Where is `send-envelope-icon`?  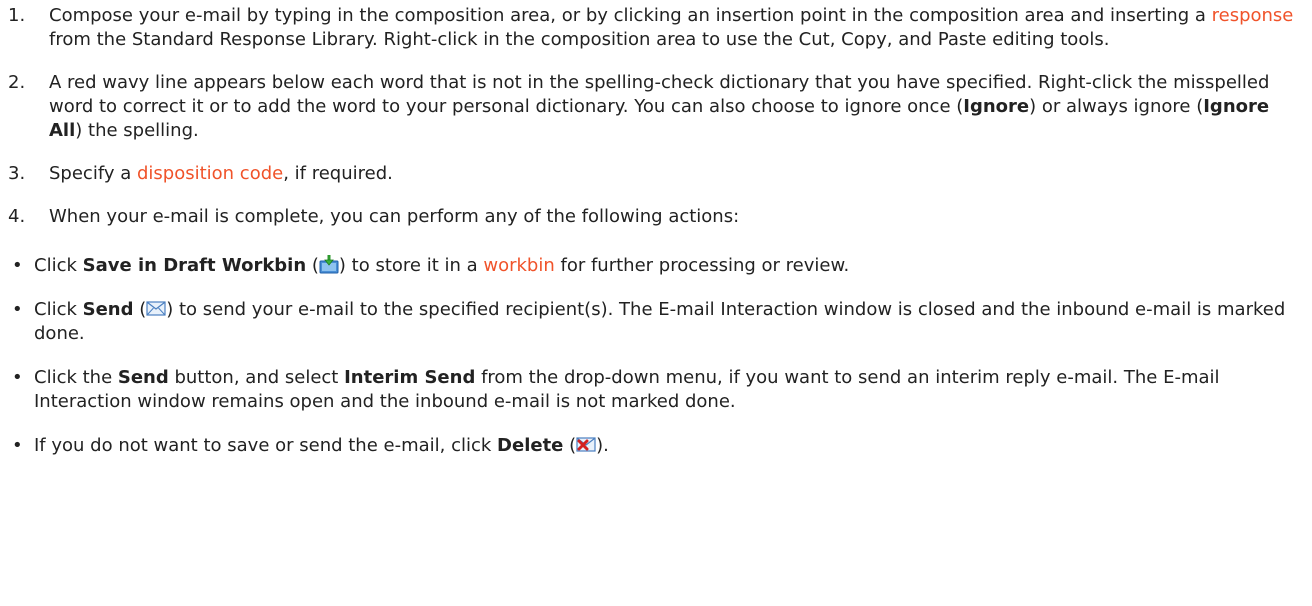
send-envelope-icon is located at coordinates (156, 308).